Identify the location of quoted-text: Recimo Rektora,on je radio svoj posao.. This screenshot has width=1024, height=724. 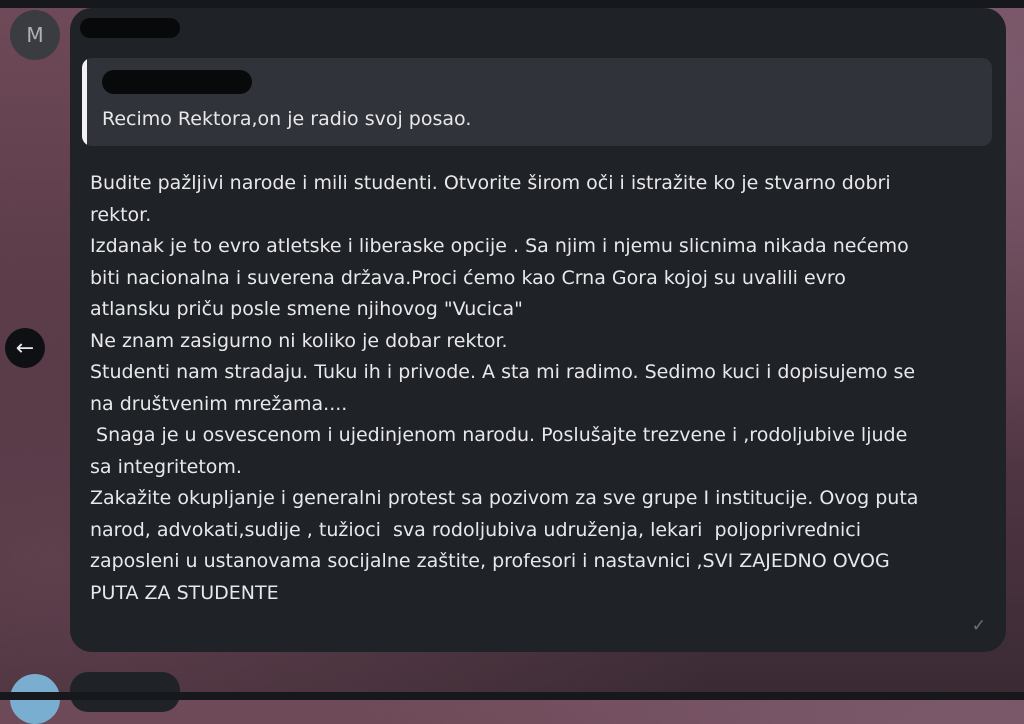
(287, 119).